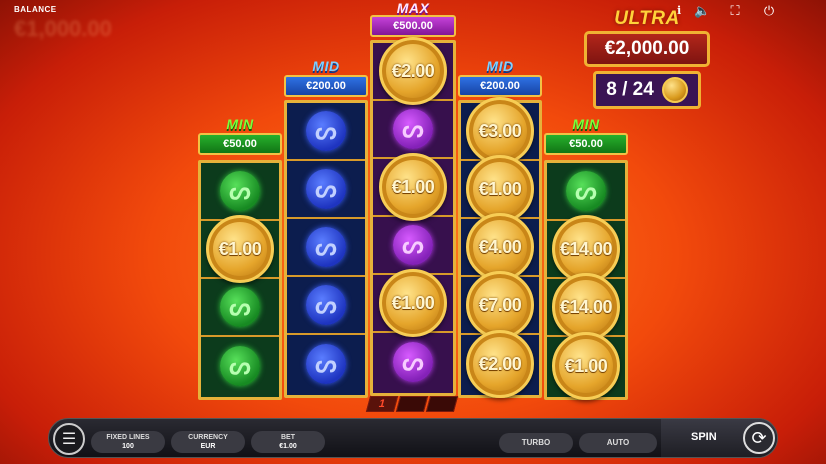  I want to click on spin-icon: ⟳, so click(759, 437).